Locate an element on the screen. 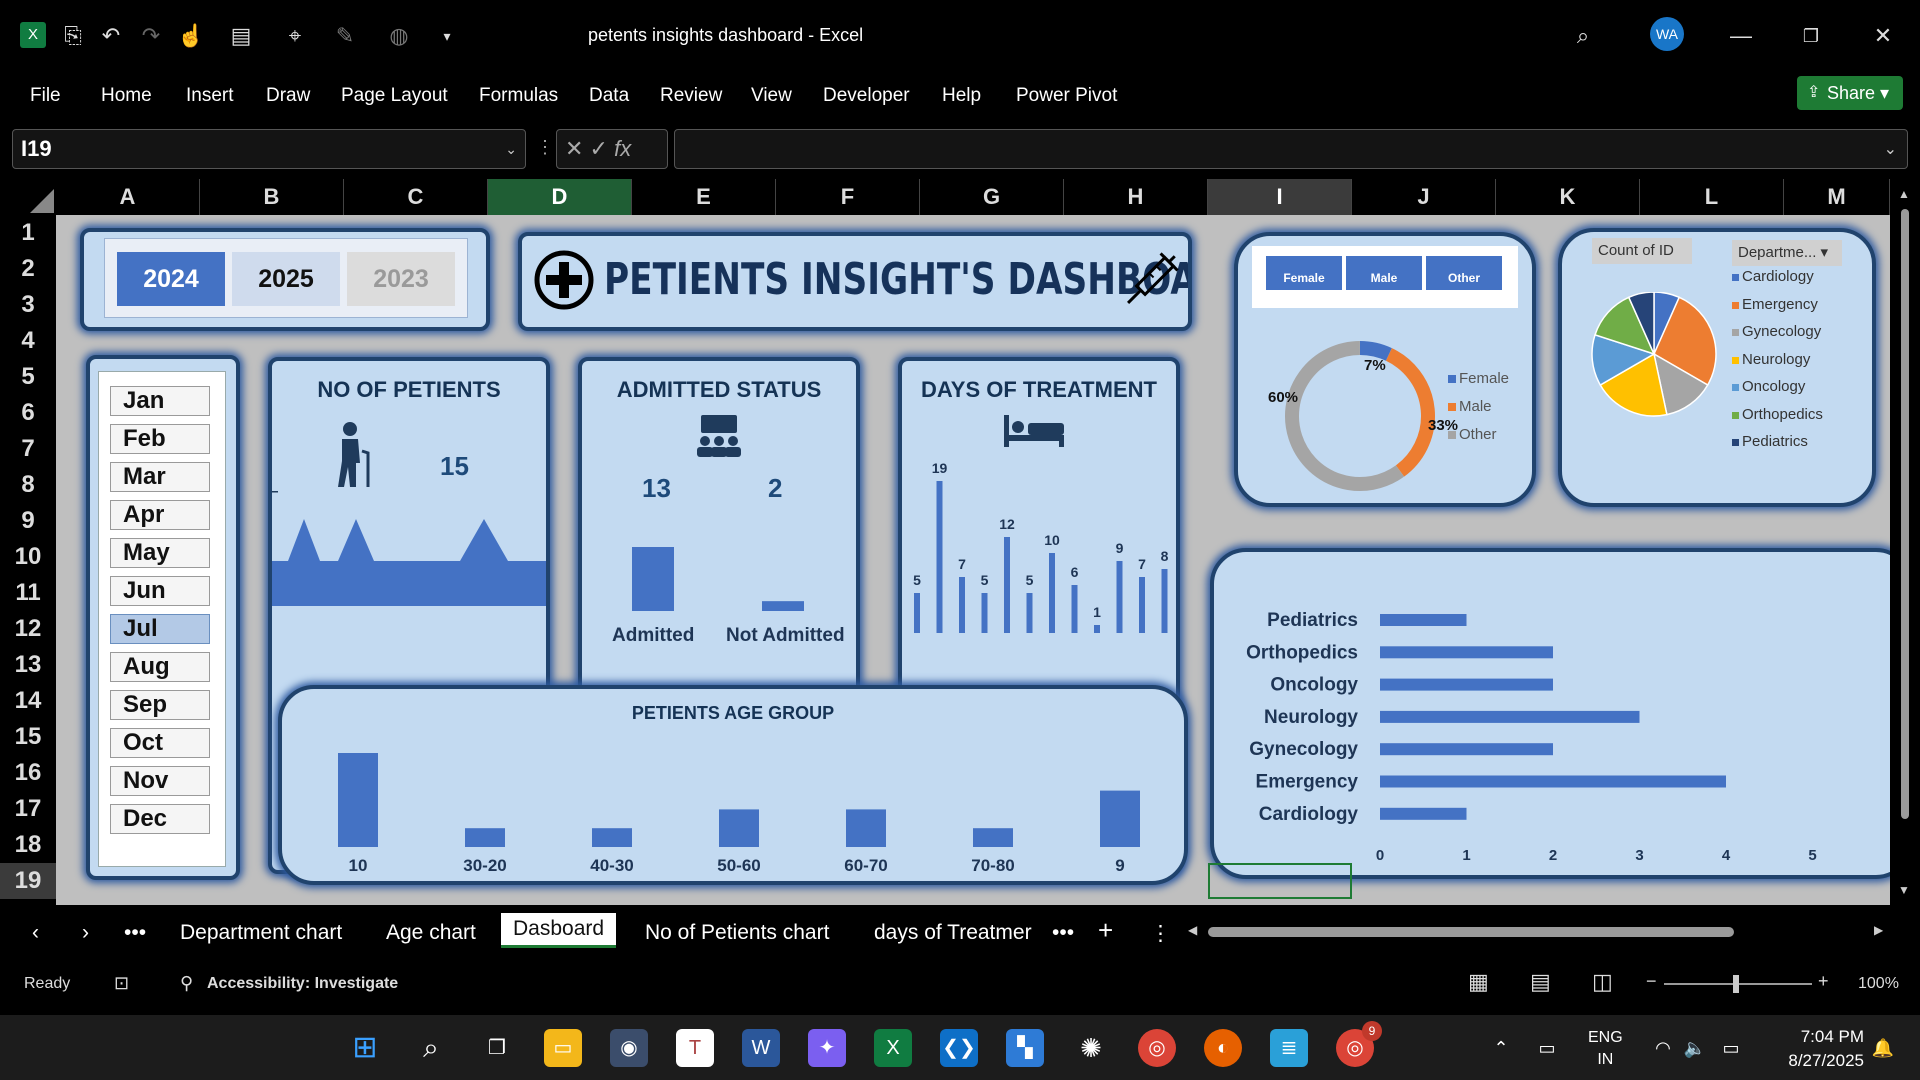 The height and width of the screenshot is (1080, 1920). row-header: 19 is located at coordinates (28, 881).